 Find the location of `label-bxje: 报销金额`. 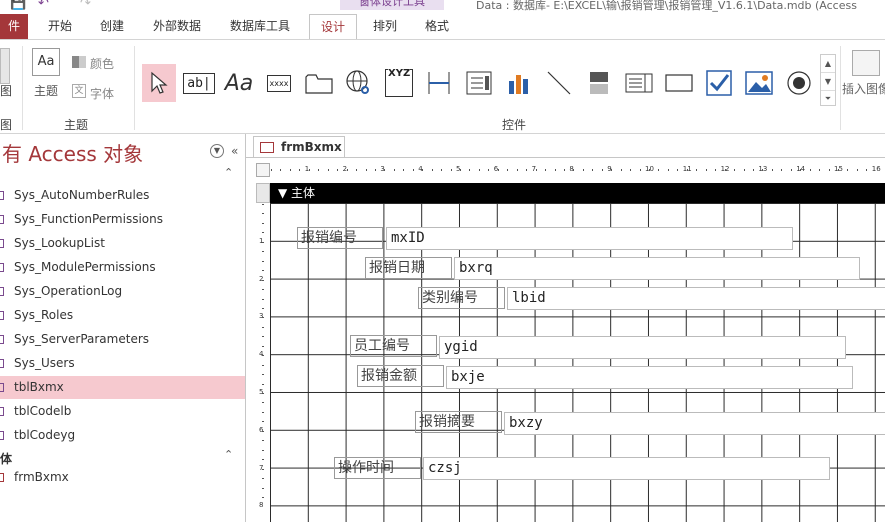

label-bxje: 报销金额 is located at coordinates (400, 376).